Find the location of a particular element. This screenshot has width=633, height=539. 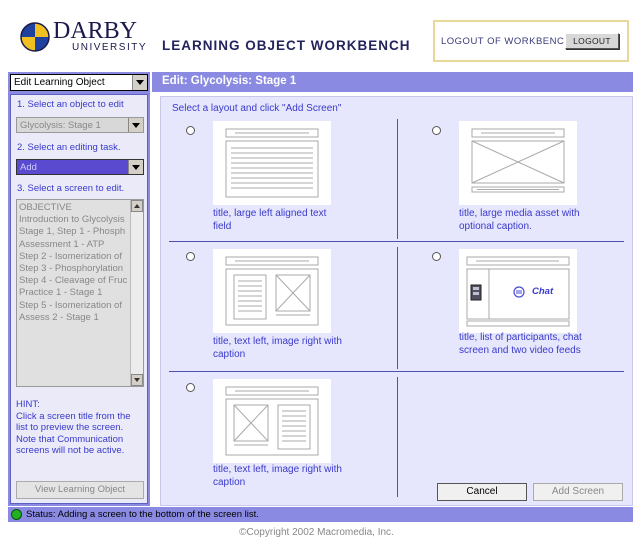

caption-line: optional caption. is located at coordinates (495, 226).